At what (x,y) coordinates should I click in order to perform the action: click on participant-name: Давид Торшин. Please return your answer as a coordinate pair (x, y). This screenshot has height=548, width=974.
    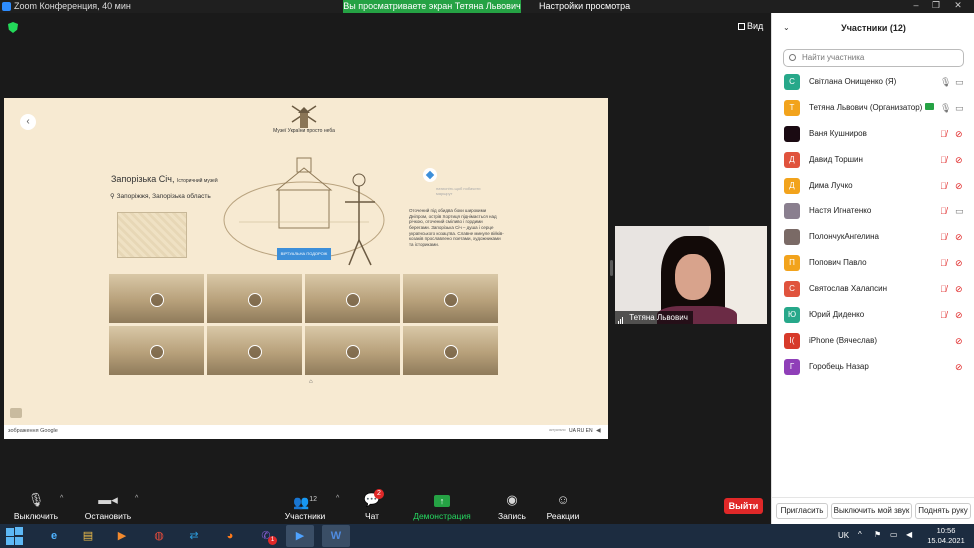
    Looking at the image, I should click on (836, 159).